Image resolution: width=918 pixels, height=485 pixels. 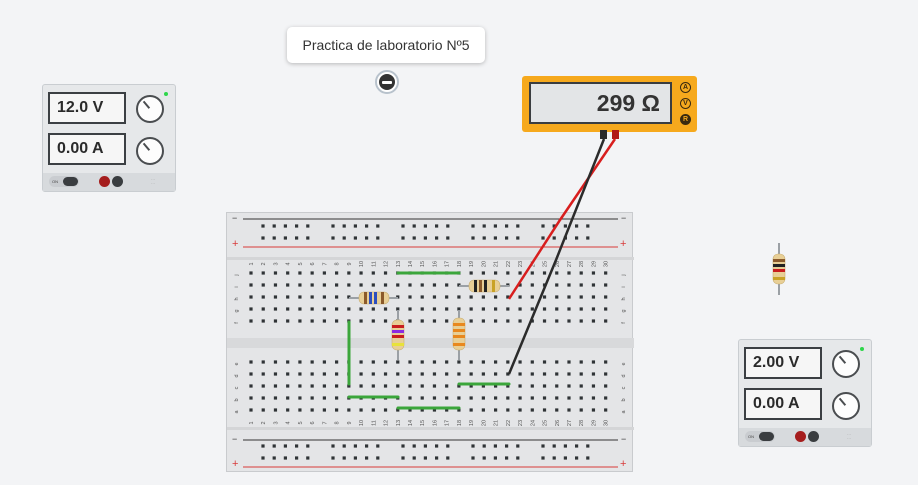 I want to click on psu-right-positive-terminal, so click(x=800, y=436).